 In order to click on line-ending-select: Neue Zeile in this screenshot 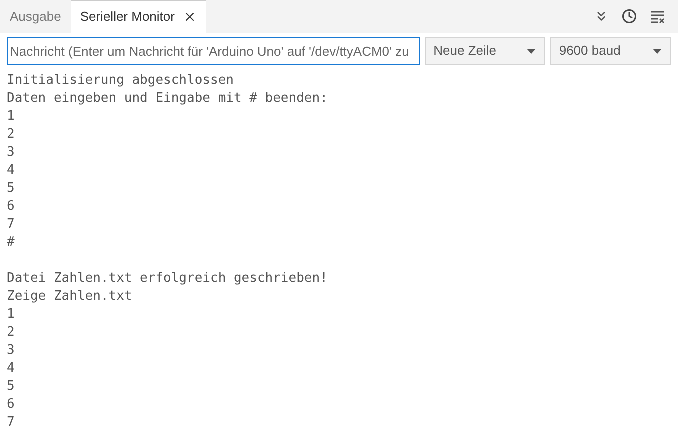, I will do `click(485, 51)`.